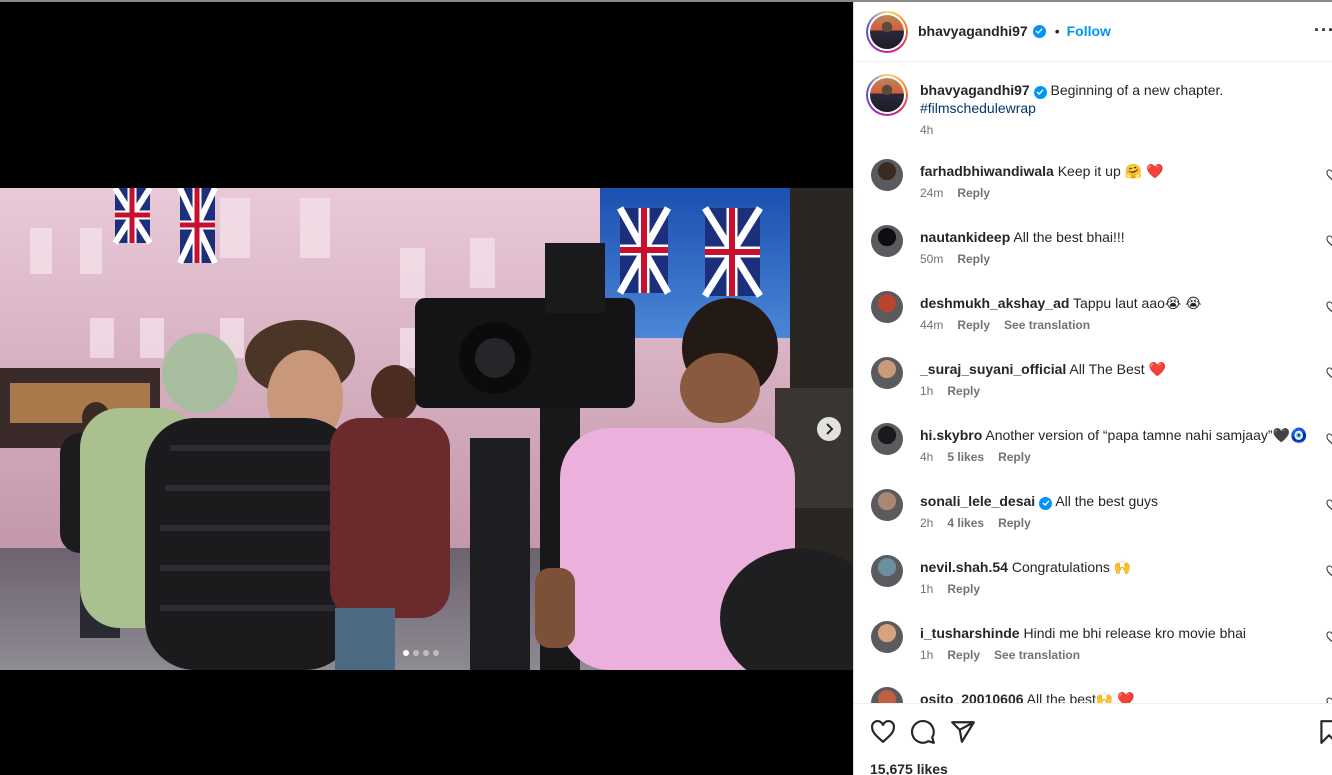 This screenshot has height=775, width=1332. I want to click on share-icon, so click(963, 732).